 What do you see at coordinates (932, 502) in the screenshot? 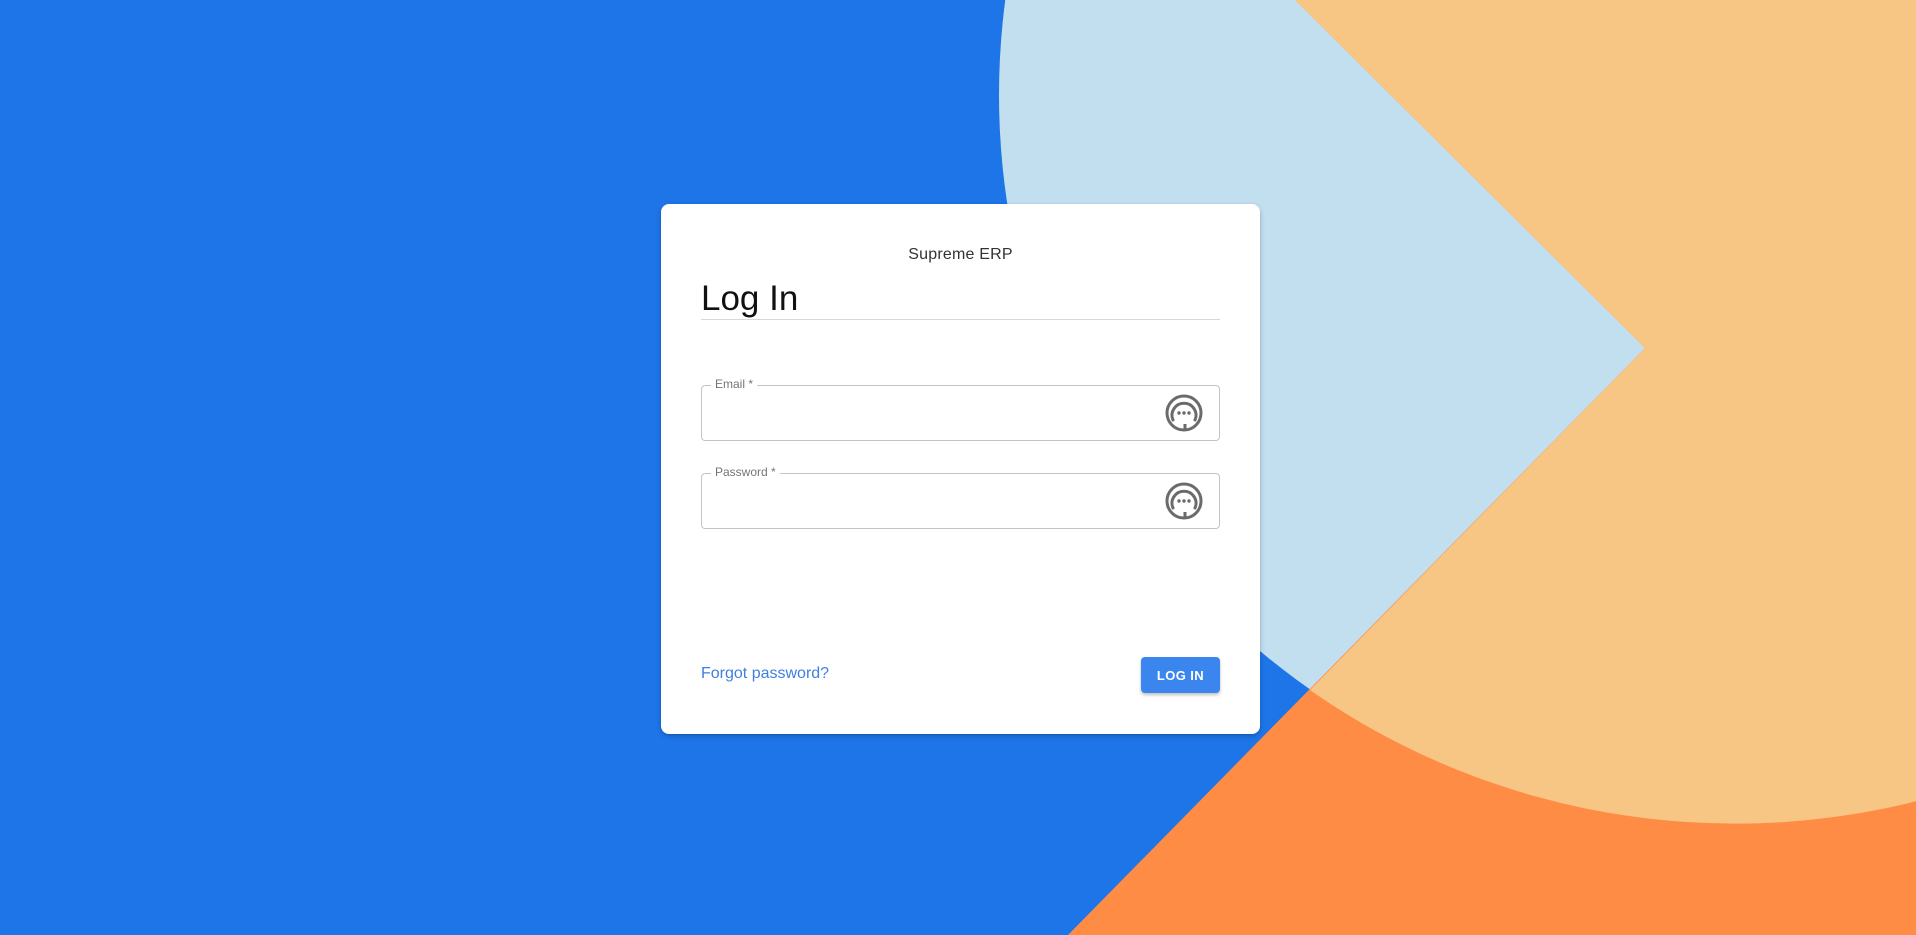
I see `password-input` at bounding box center [932, 502].